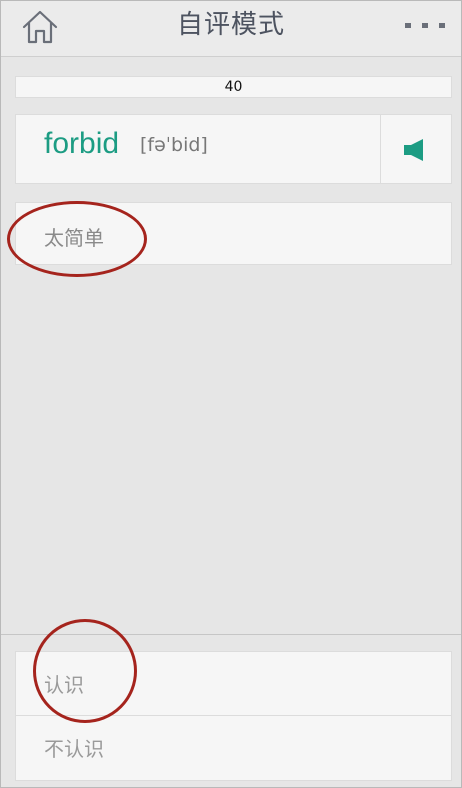 The height and width of the screenshot is (788, 462). What do you see at coordinates (231, 634) in the screenshot?
I see `divider` at bounding box center [231, 634].